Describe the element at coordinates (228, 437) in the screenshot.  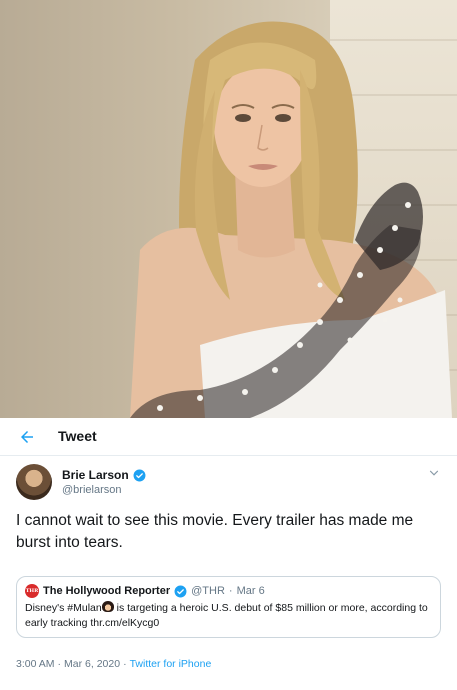
I see `tweet-header: Tweet` at that location.